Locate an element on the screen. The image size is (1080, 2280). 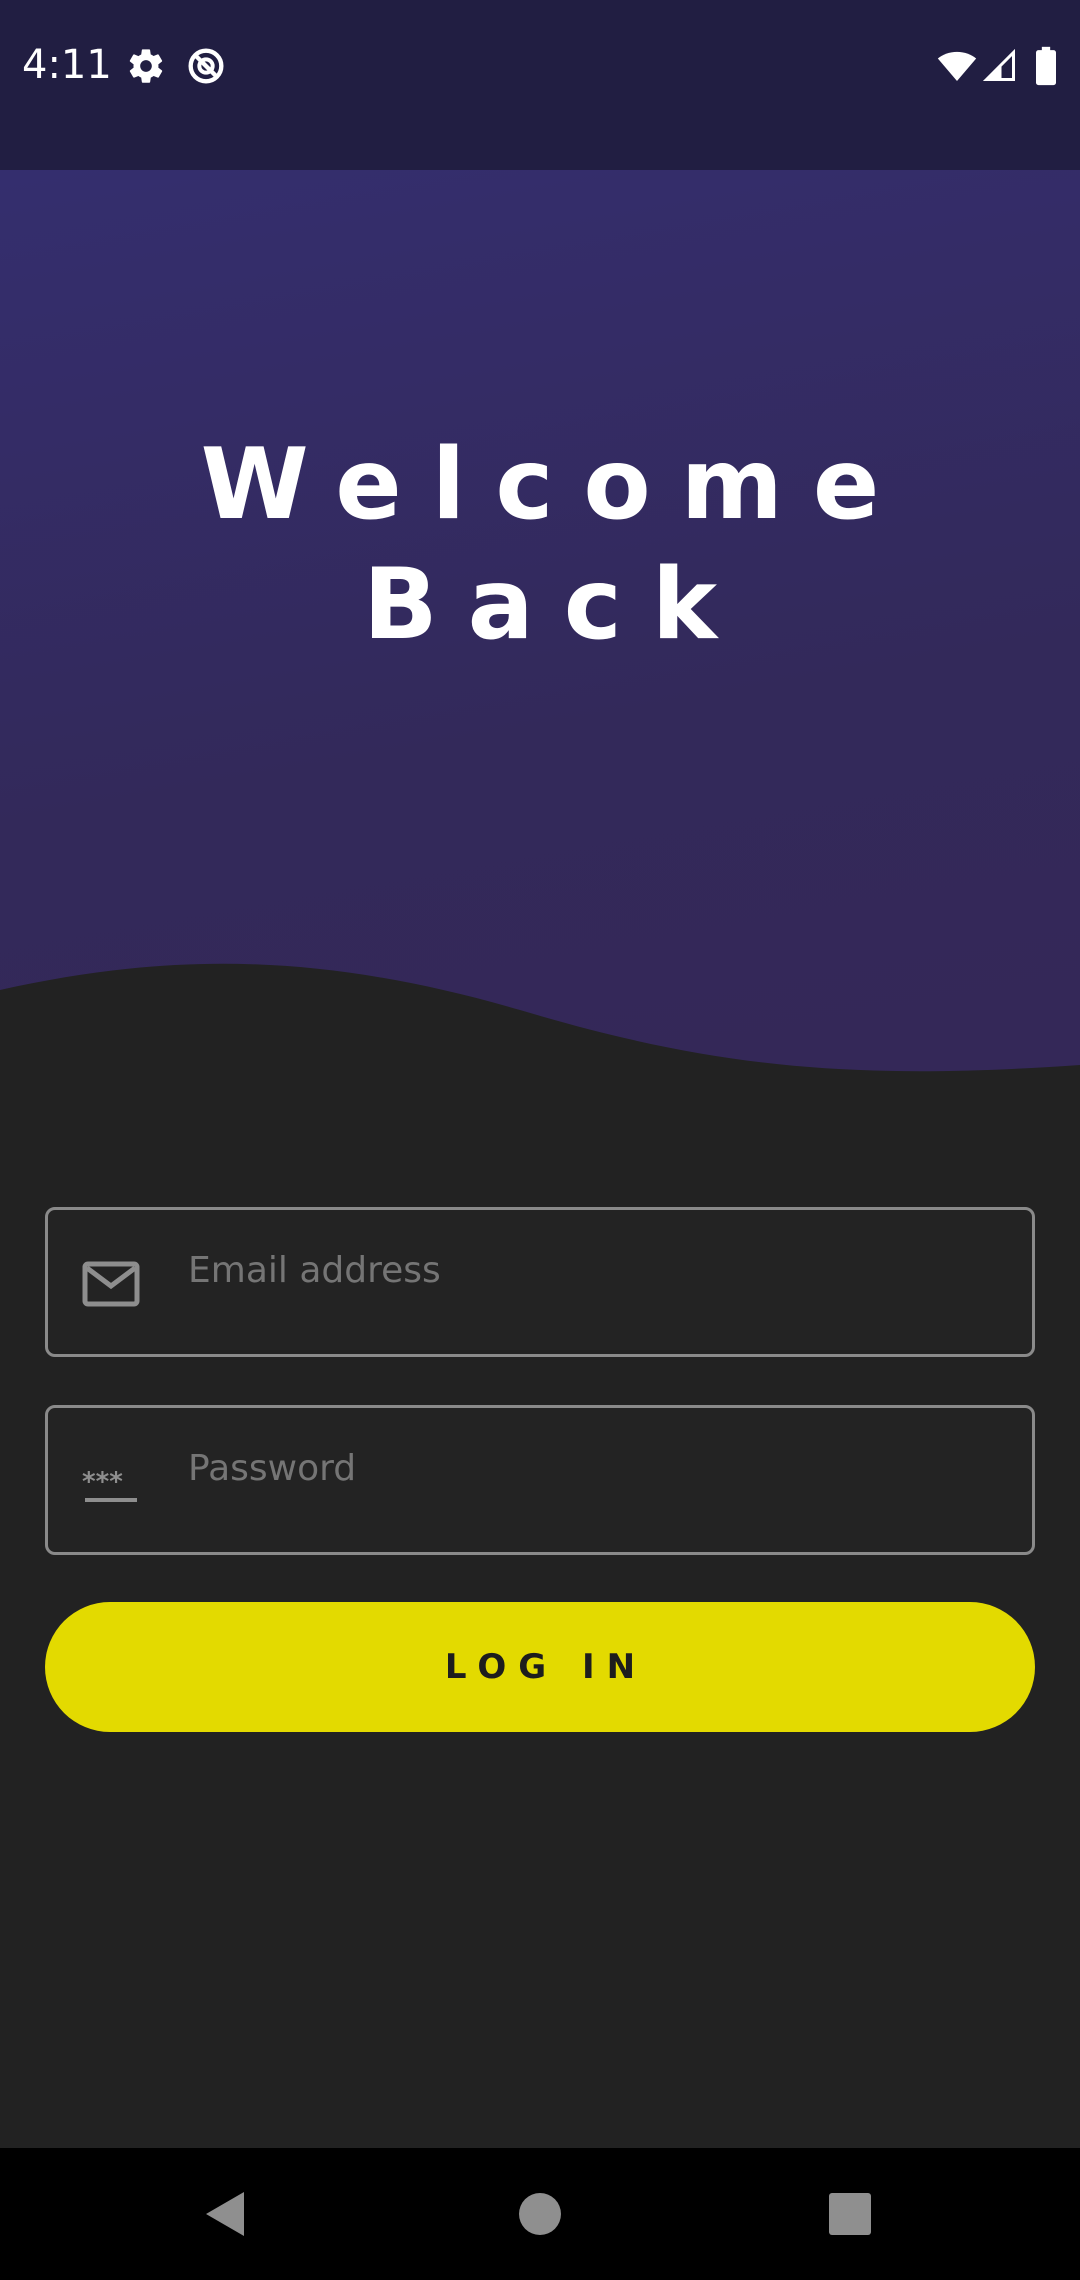
email-field is located at coordinates (540, 1282).